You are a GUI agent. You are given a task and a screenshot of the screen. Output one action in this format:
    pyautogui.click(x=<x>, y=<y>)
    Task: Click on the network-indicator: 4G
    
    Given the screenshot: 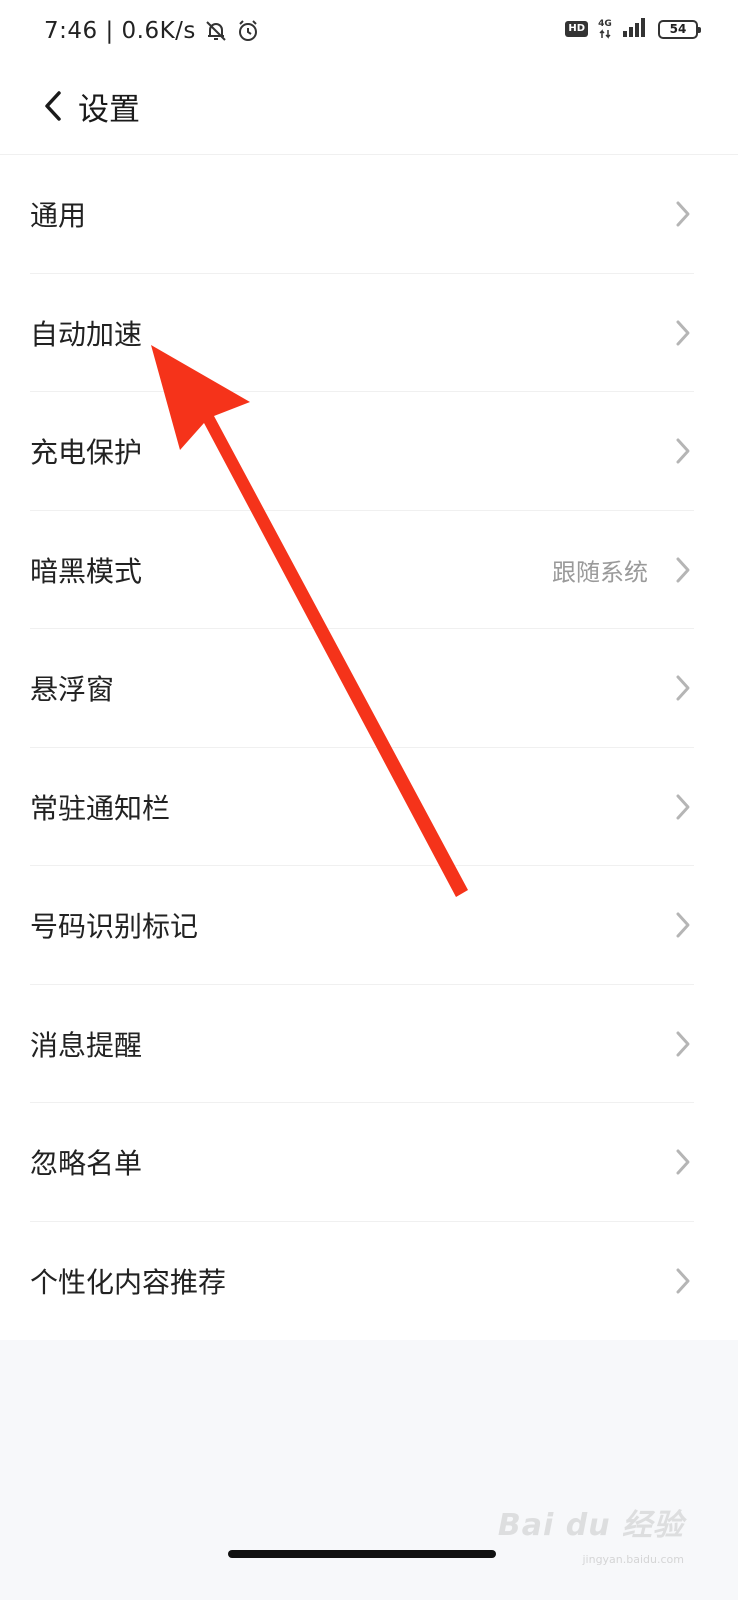 What is the action you would take?
    pyautogui.click(x=605, y=29)
    